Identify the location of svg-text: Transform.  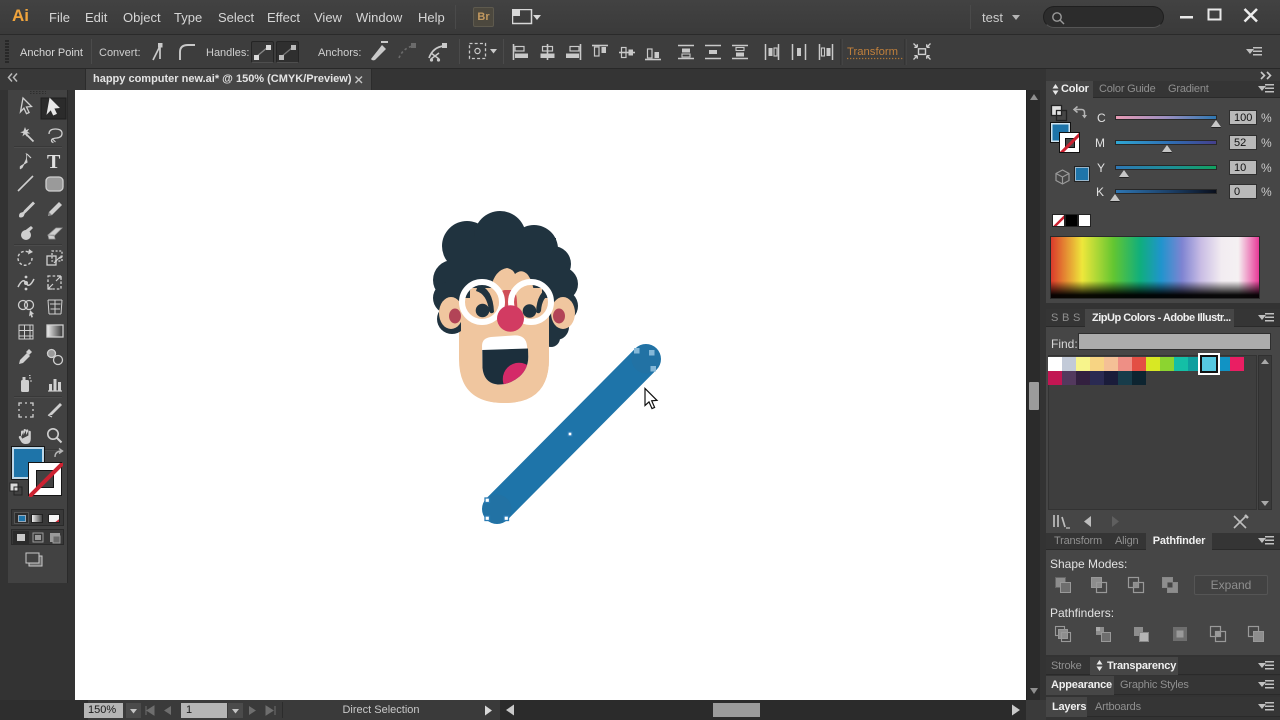
(872, 52).